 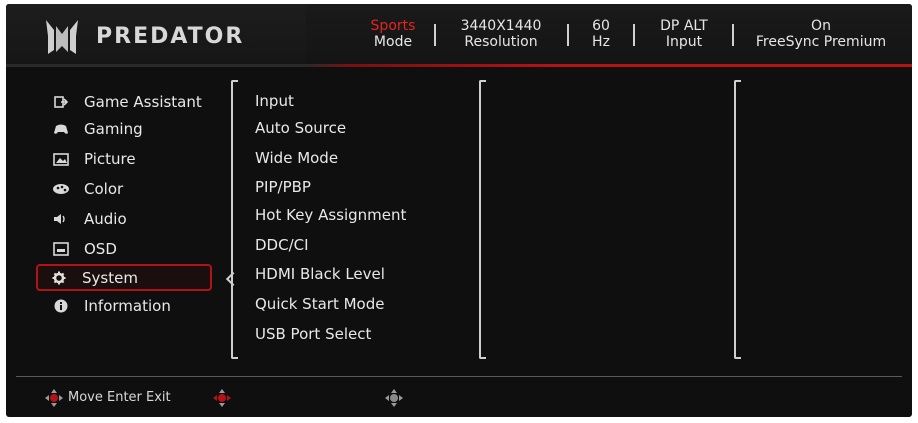 I want to click on joystick-enter-icon, so click(x=222, y=398).